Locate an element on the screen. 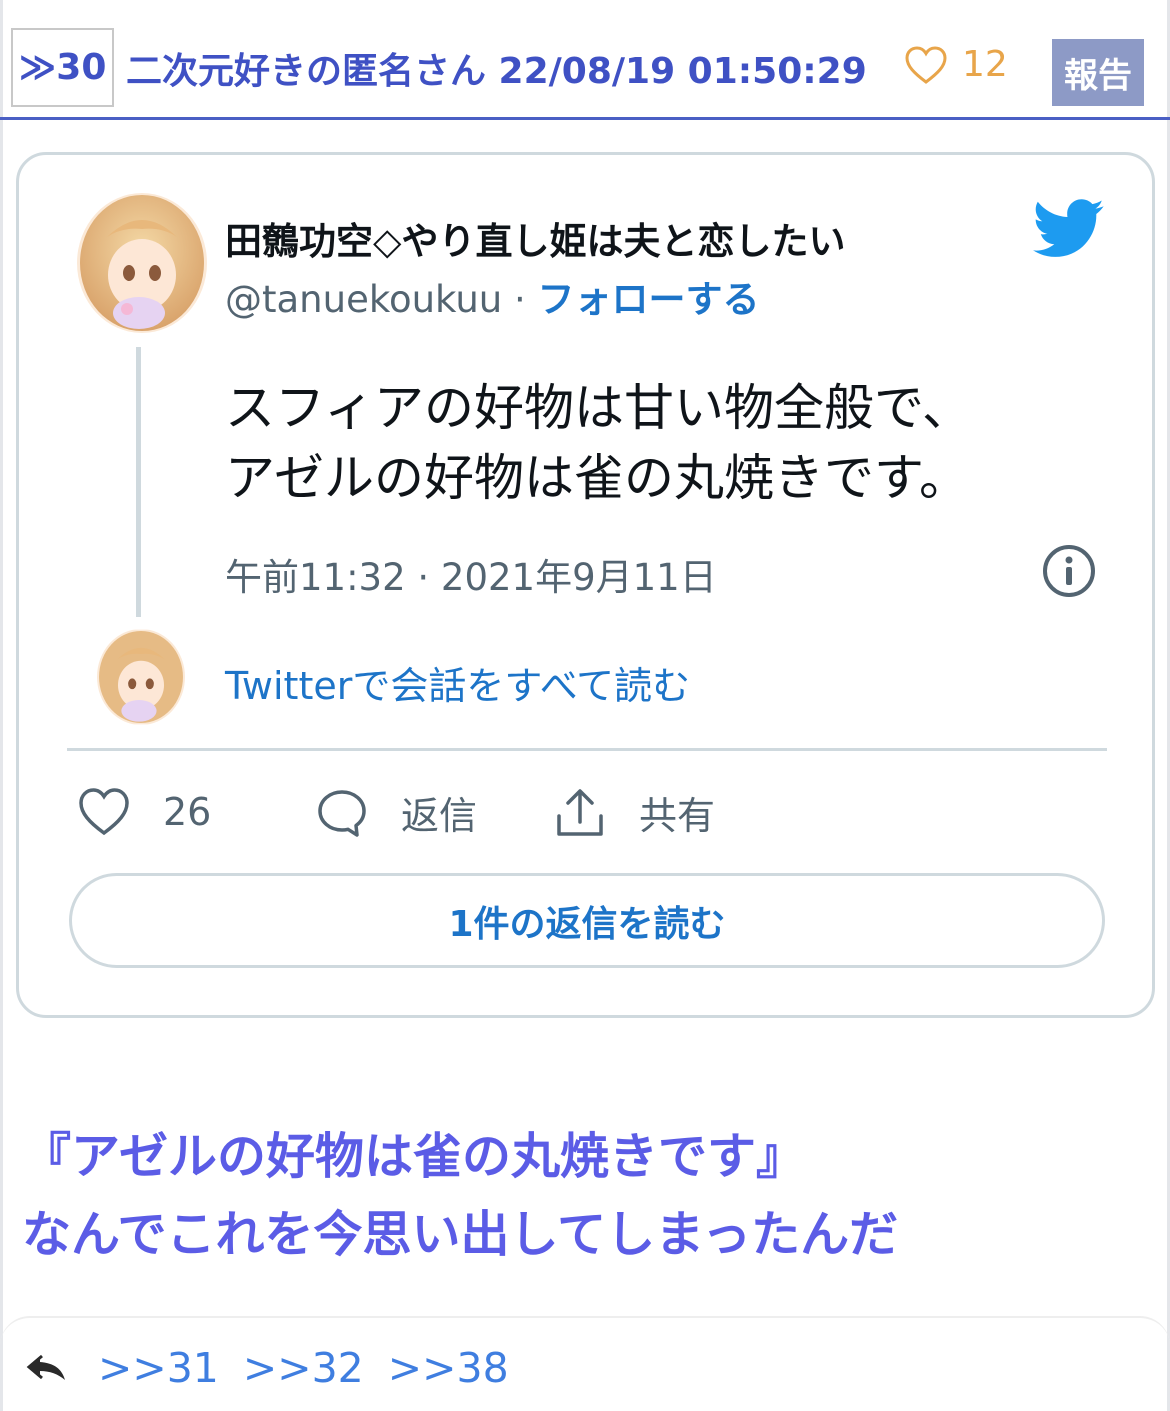 This screenshot has width=1170, height=1411. reply-link-31: >>31 is located at coordinates (158, 1368).